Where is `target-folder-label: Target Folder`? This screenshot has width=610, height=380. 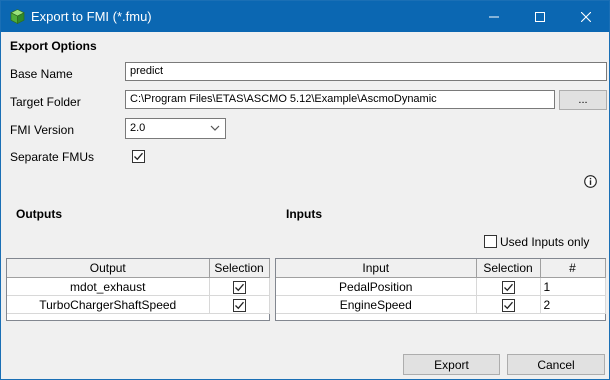 target-folder-label: Target Folder is located at coordinates (45, 102).